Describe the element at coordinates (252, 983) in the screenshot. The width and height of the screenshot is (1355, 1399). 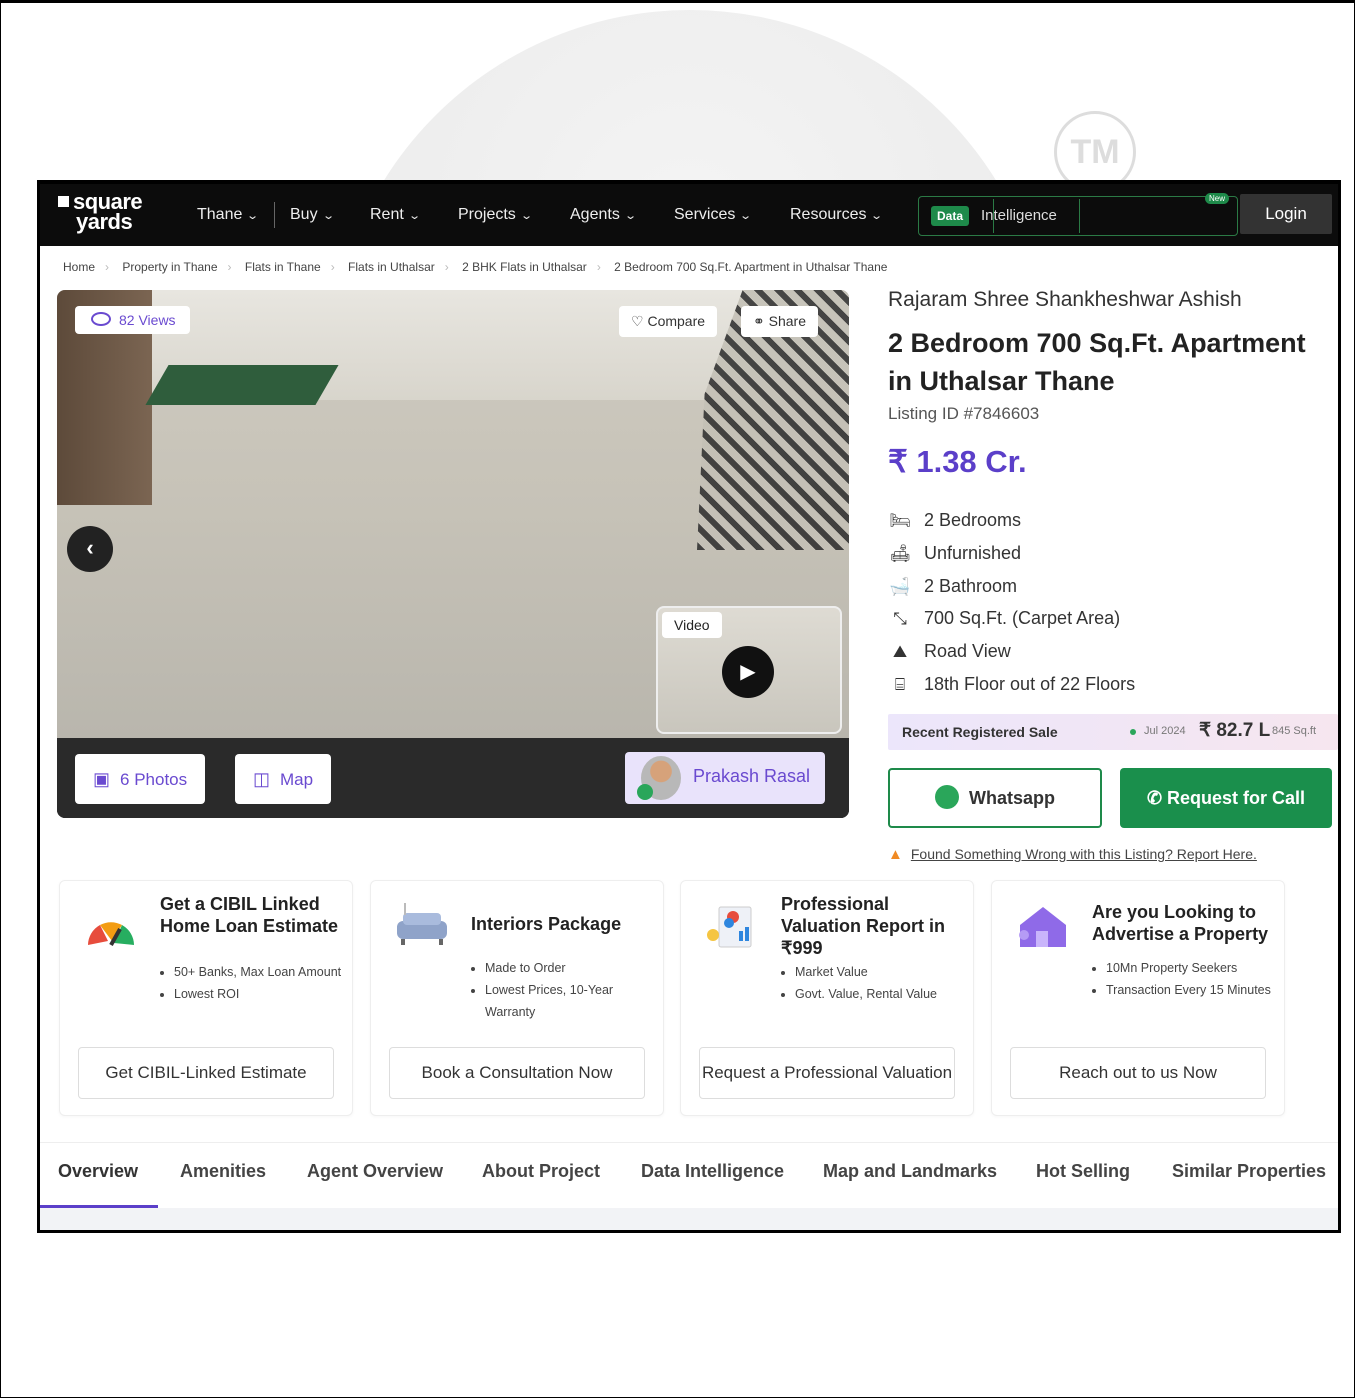
I see `card-bullets: 50+ Banks, Max Loan Amount Lowest ROI` at that location.